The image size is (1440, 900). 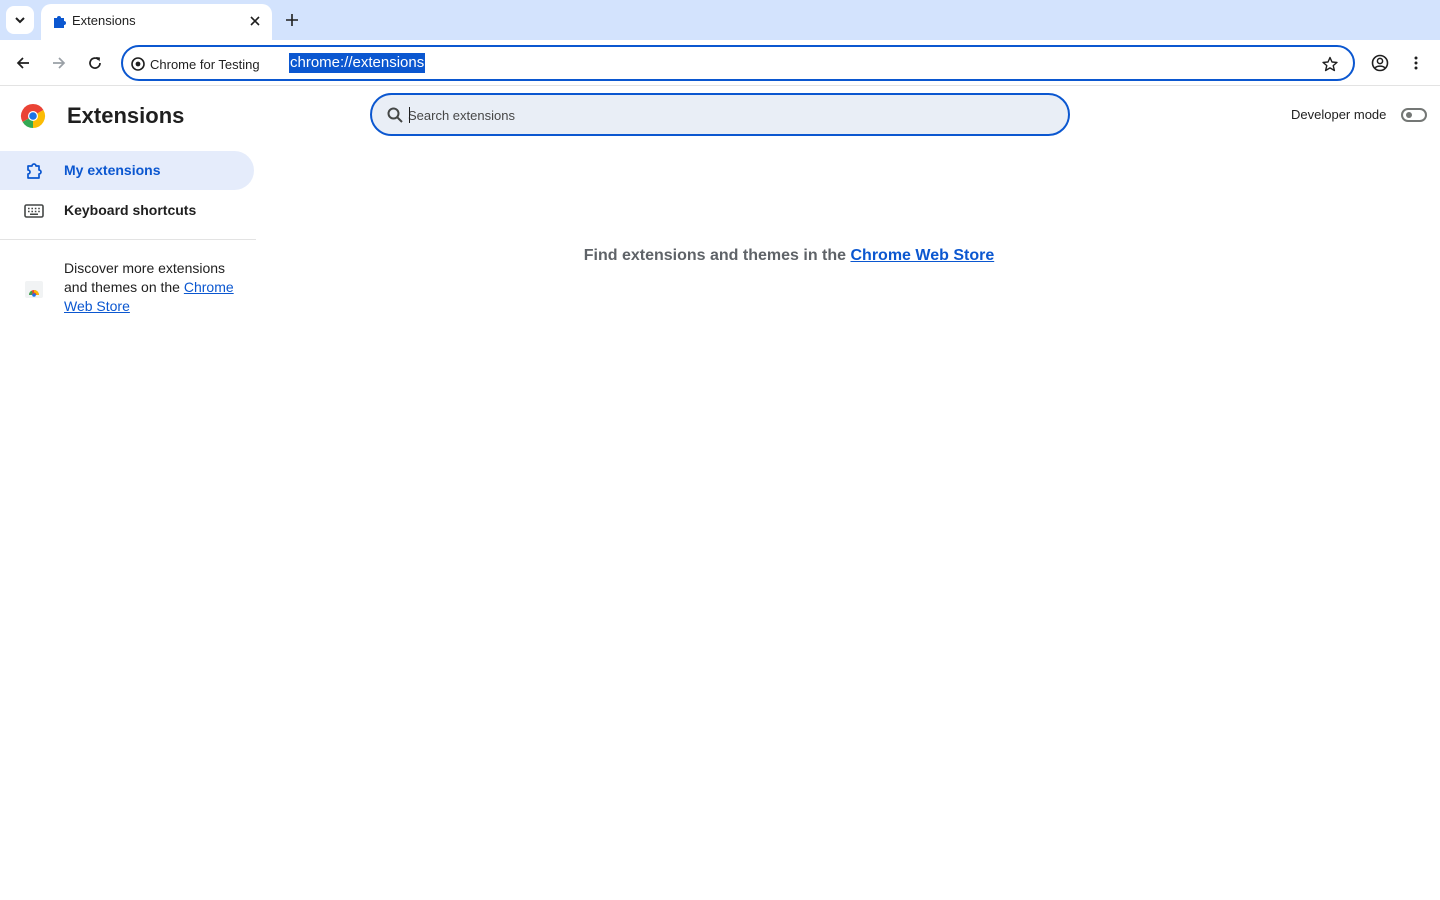 I want to click on tab-extensions: Extensions, so click(x=156, y=22).